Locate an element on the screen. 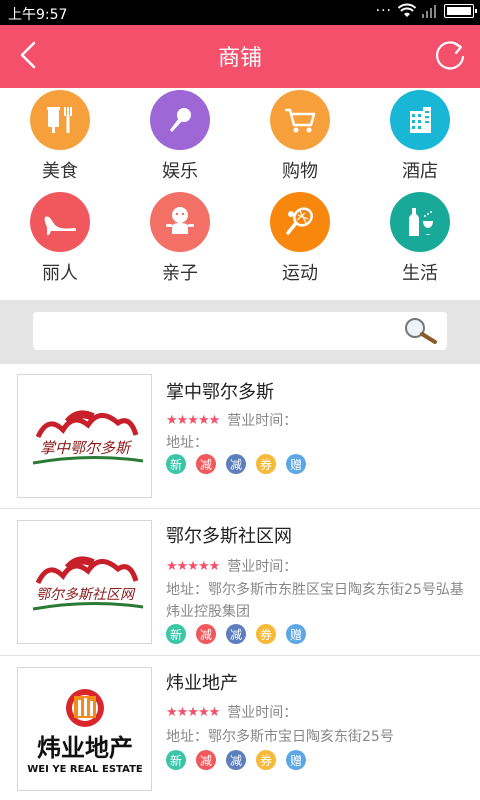 The image size is (480, 800). search-section is located at coordinates (240, 332).